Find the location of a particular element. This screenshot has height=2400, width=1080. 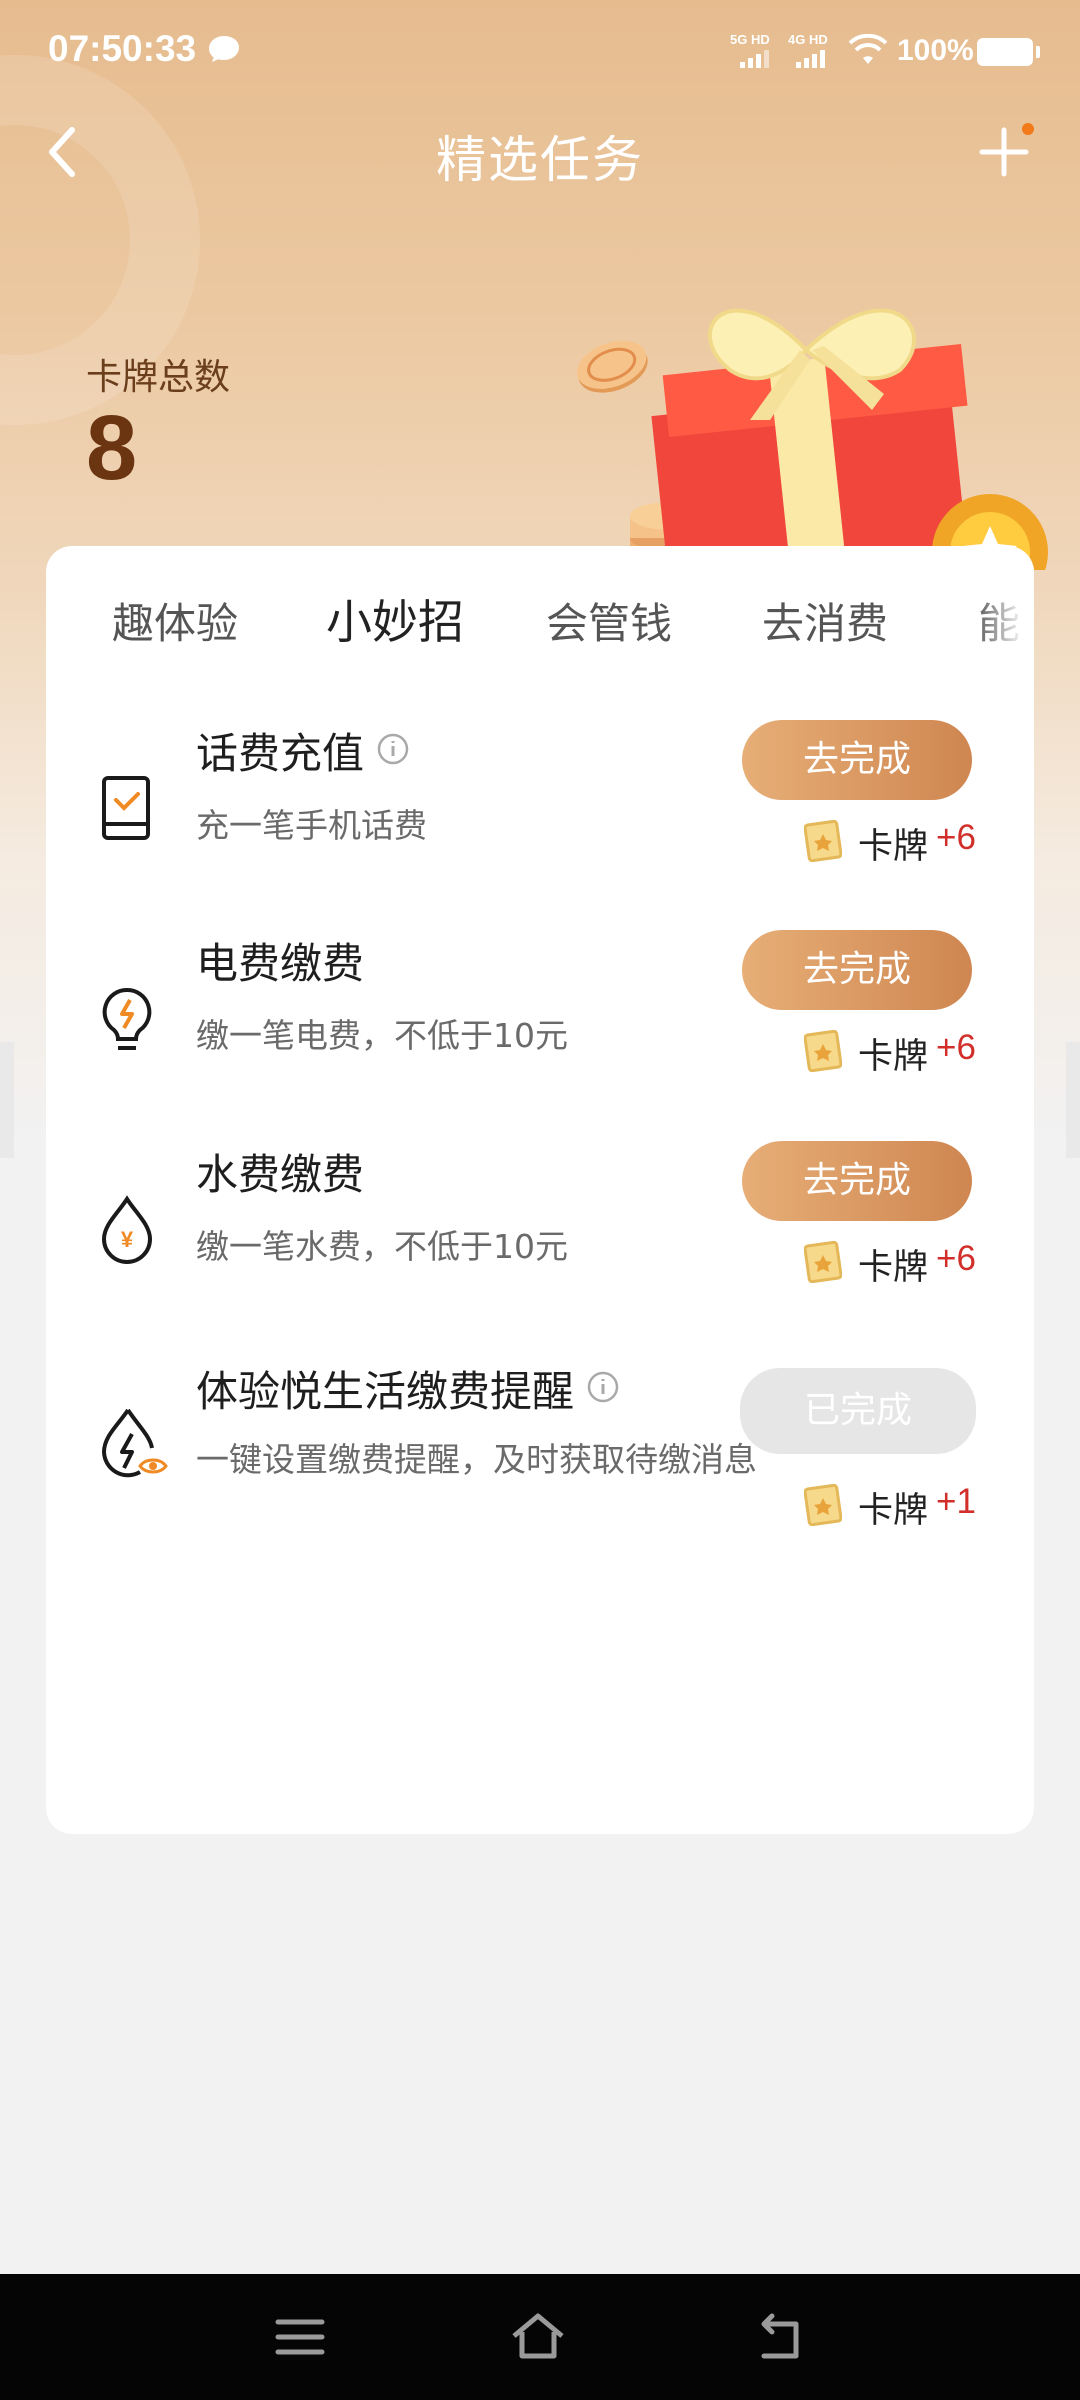

gift-illustration is located at coordinates (812, 439).